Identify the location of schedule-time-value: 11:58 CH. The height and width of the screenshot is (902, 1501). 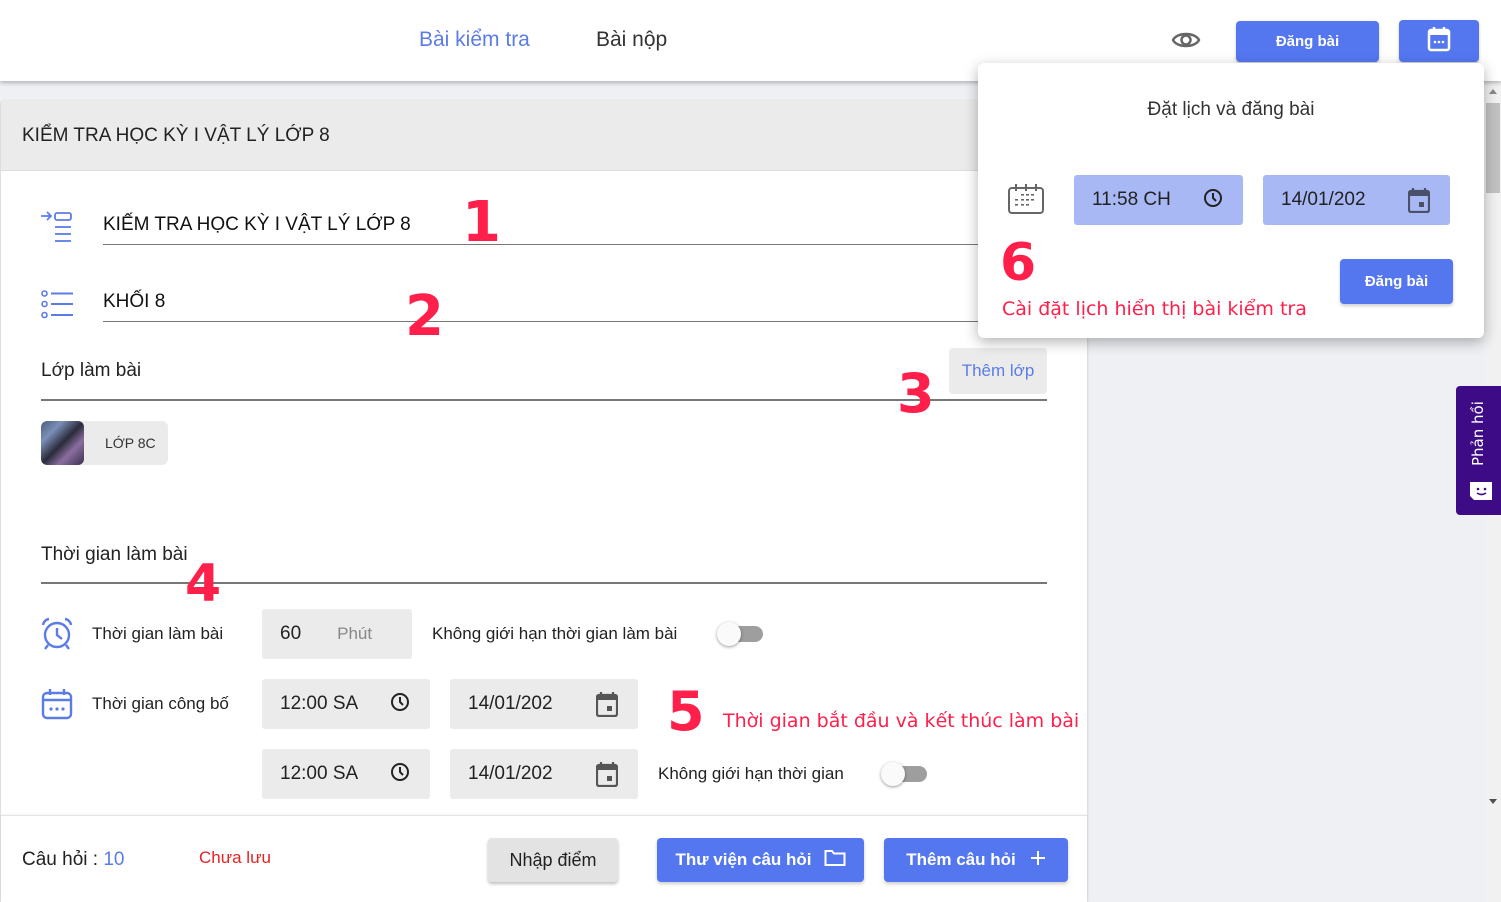
(1131, 199).